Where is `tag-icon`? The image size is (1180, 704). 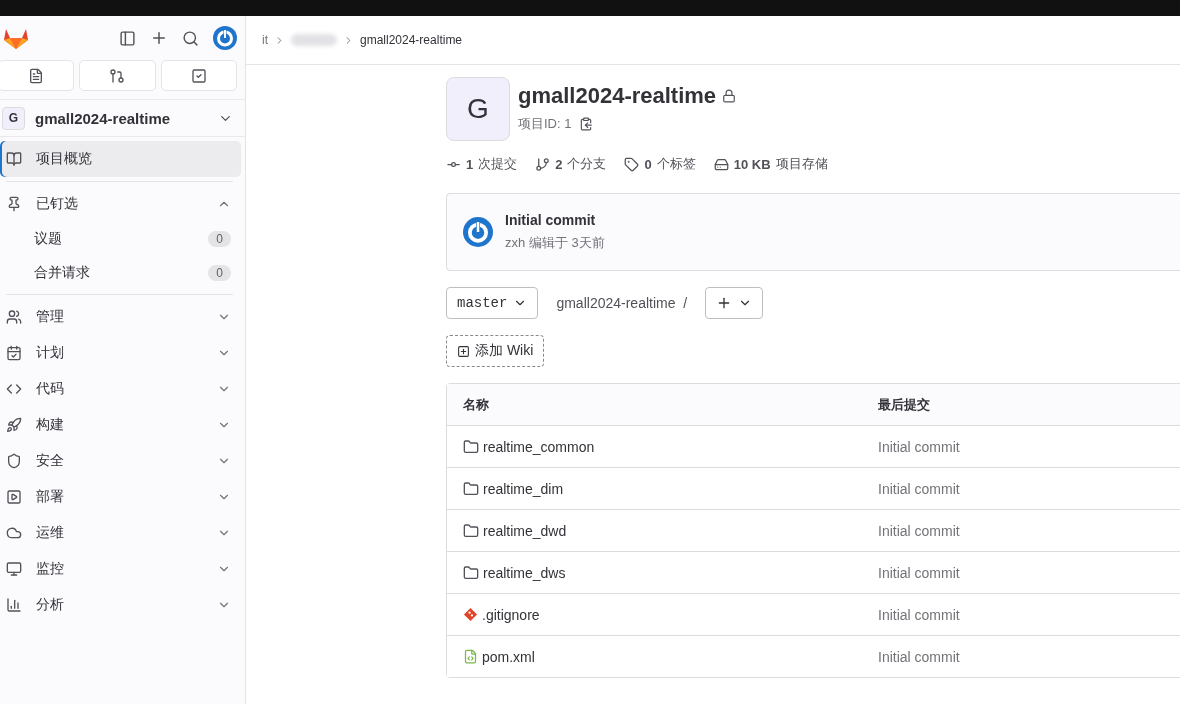
tag-icon is located at coordinates (632, 164).